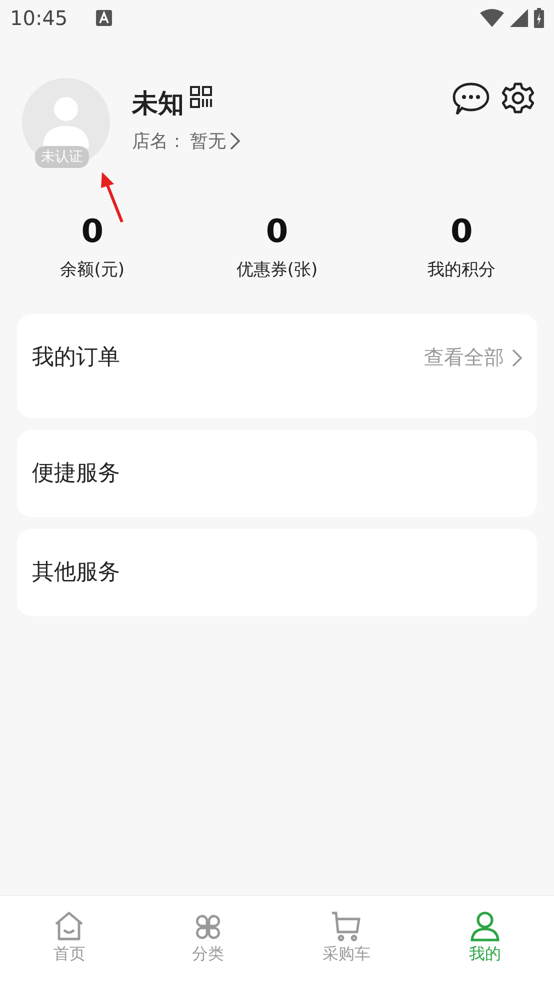 The width and height of the screenshot is (554, 984). Describe the element at coordinates (39, 18) in the screenshot. I see `clock: 10:45` at that location.